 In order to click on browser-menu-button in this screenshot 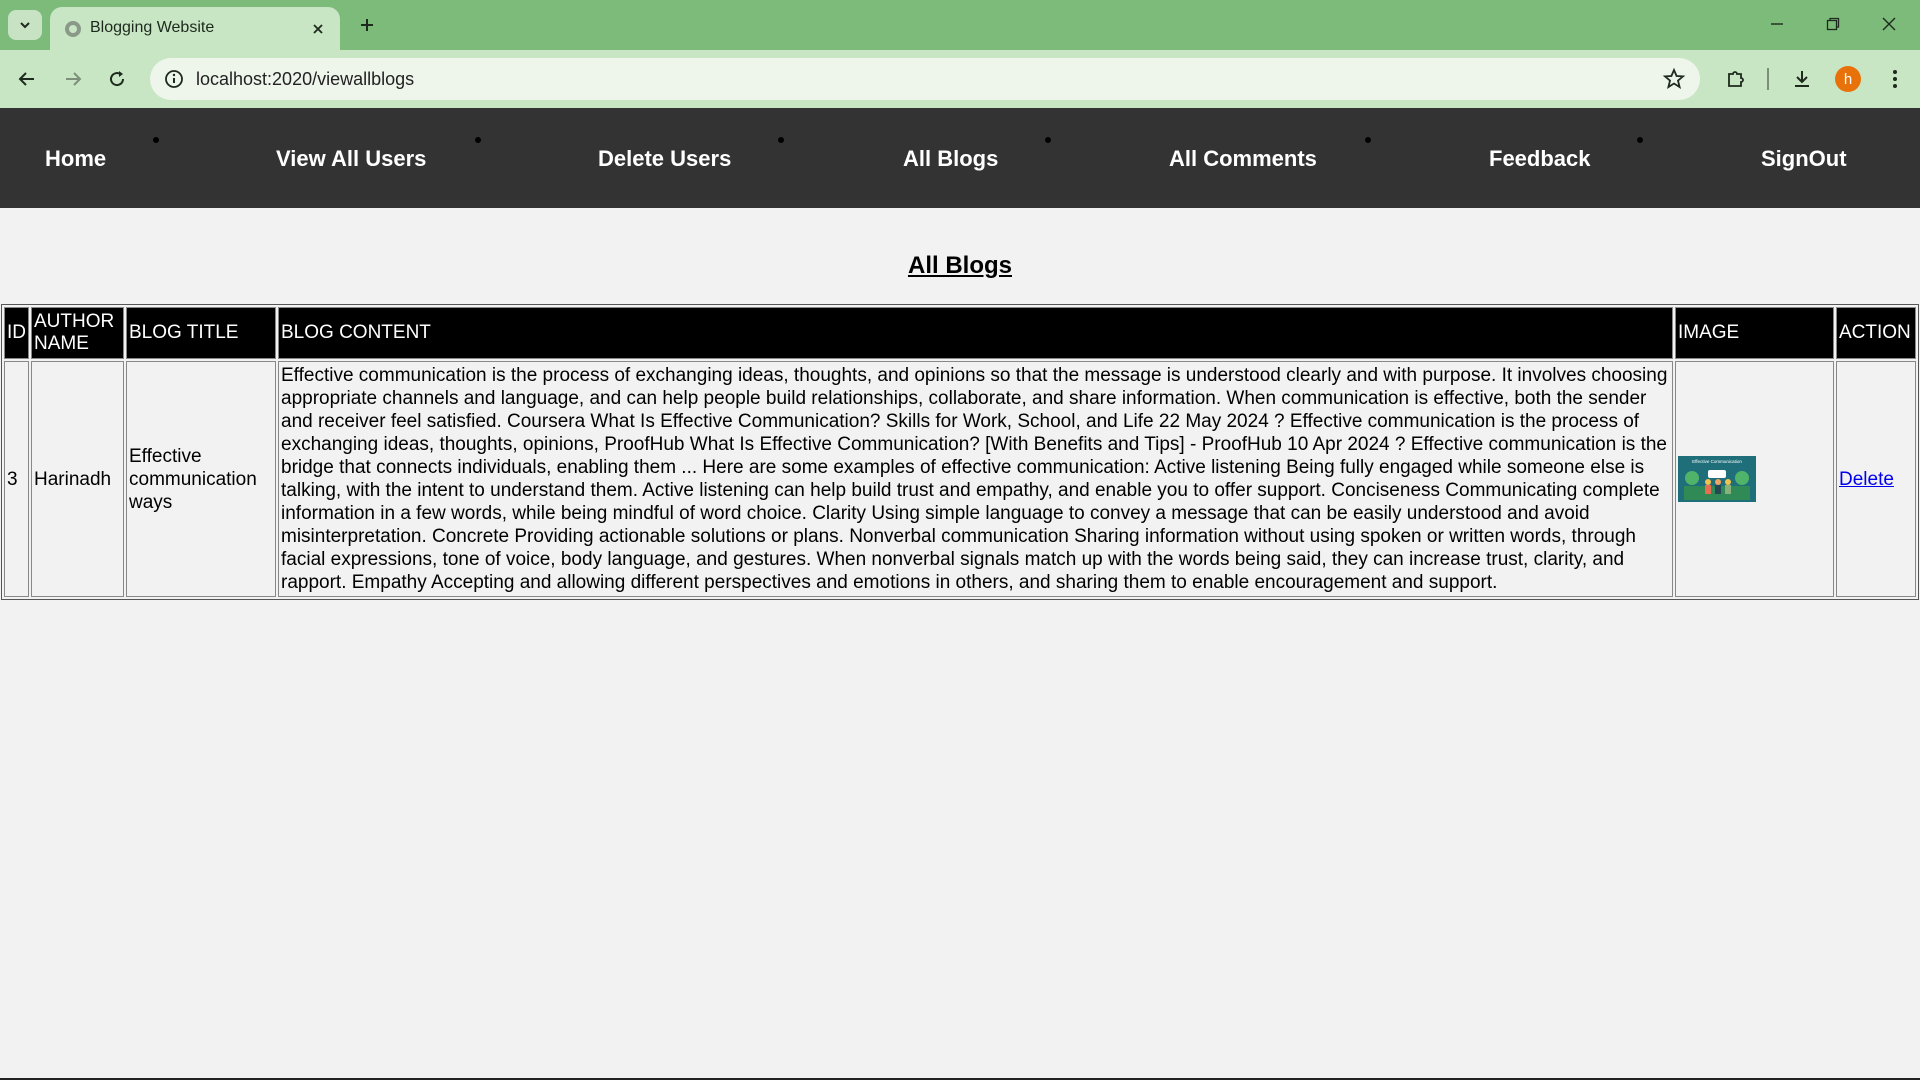, I will do `click(1895, 79)`.